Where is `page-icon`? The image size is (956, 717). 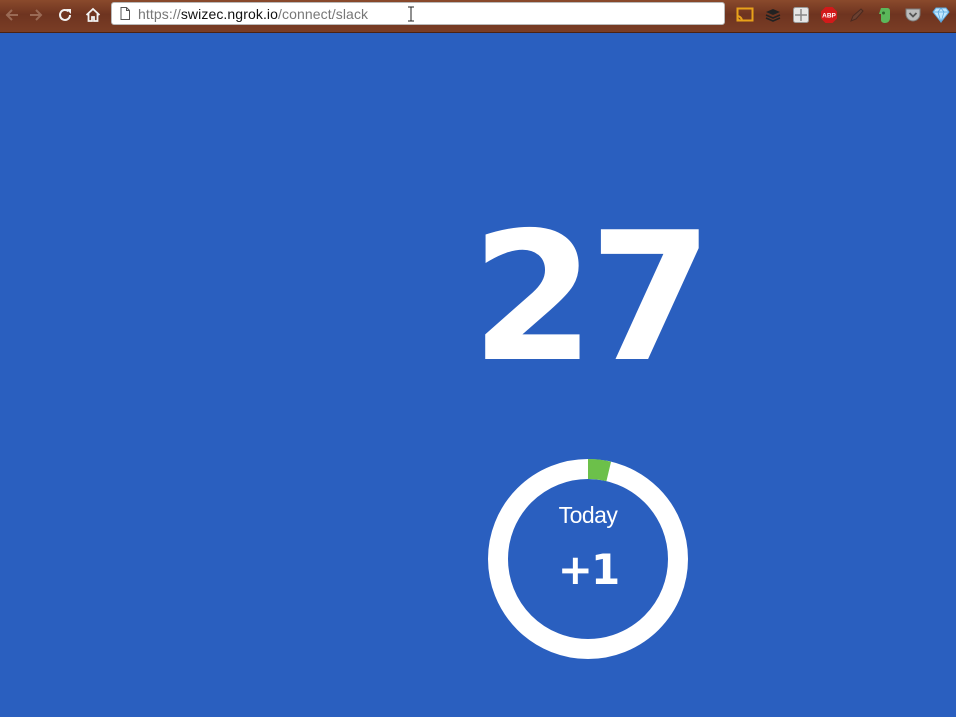 page-icon is located at coordinates (125, 13).